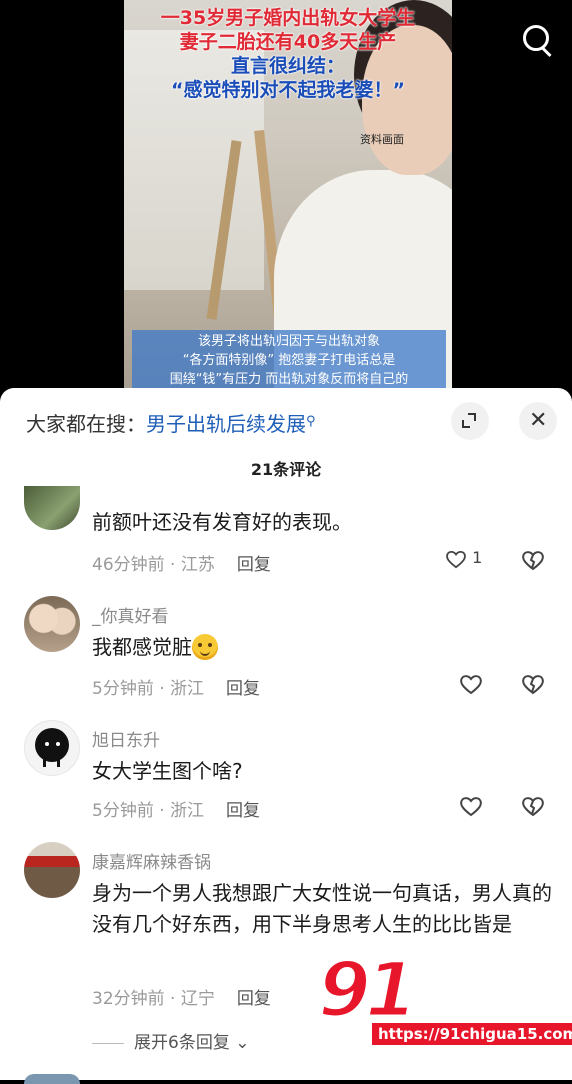 The width and height of the screenshot is (572, 1084). I want to click on watermark-name: 吃瓜中心, so click(490, 993).